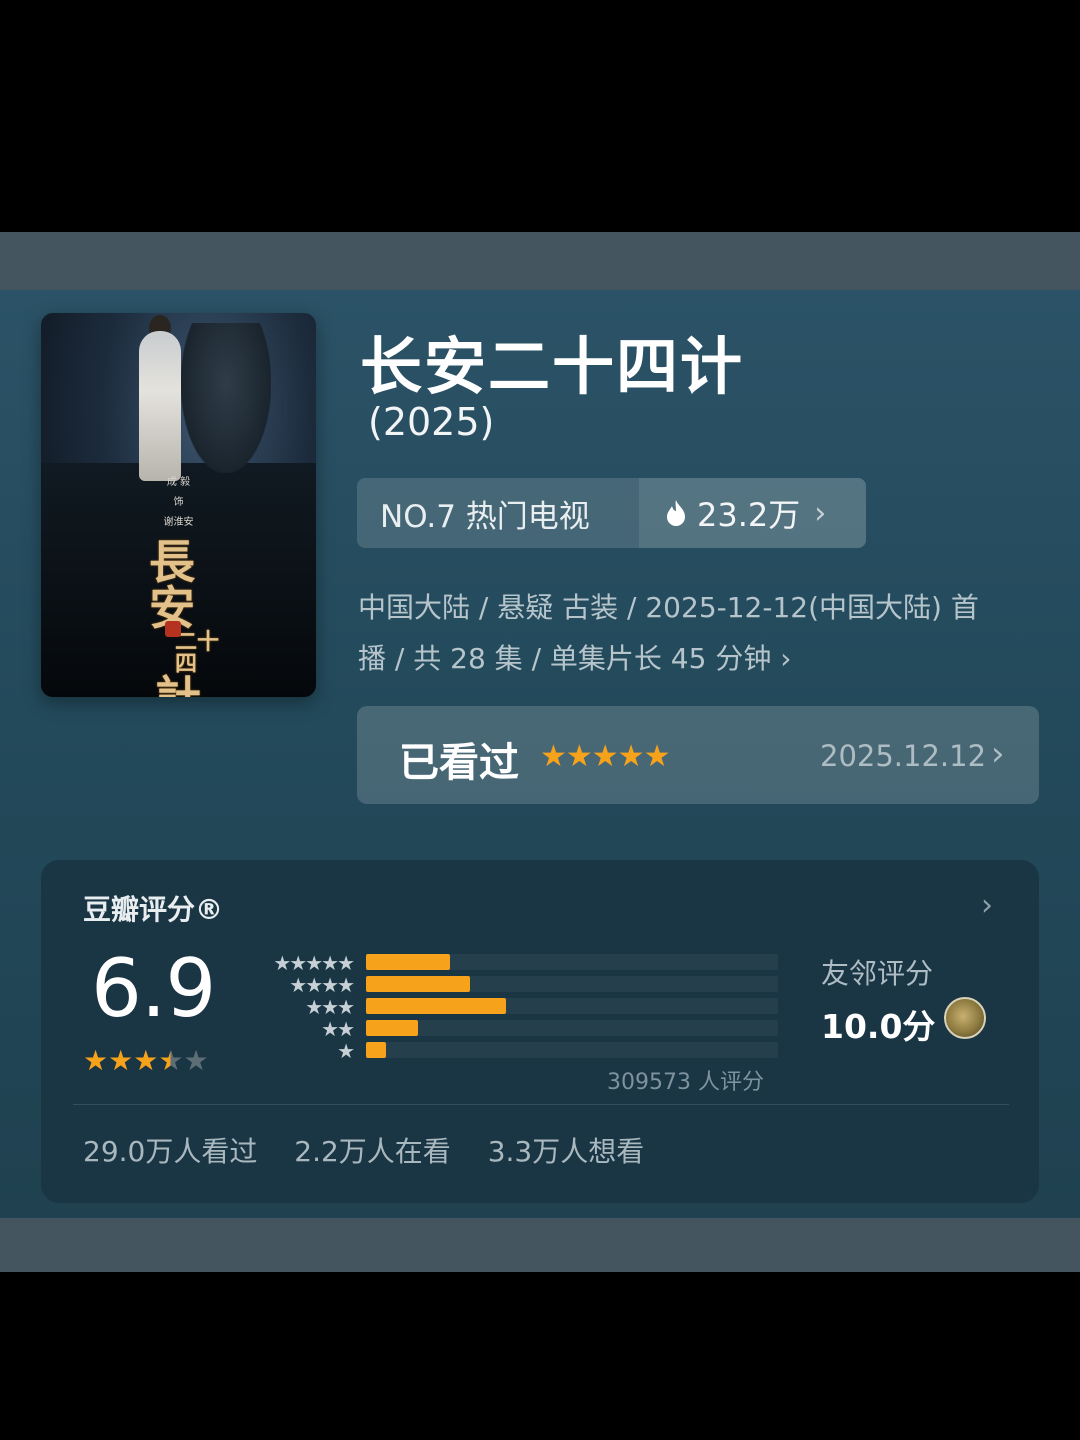  I want to click on bar-4-star, so click(418, 984).